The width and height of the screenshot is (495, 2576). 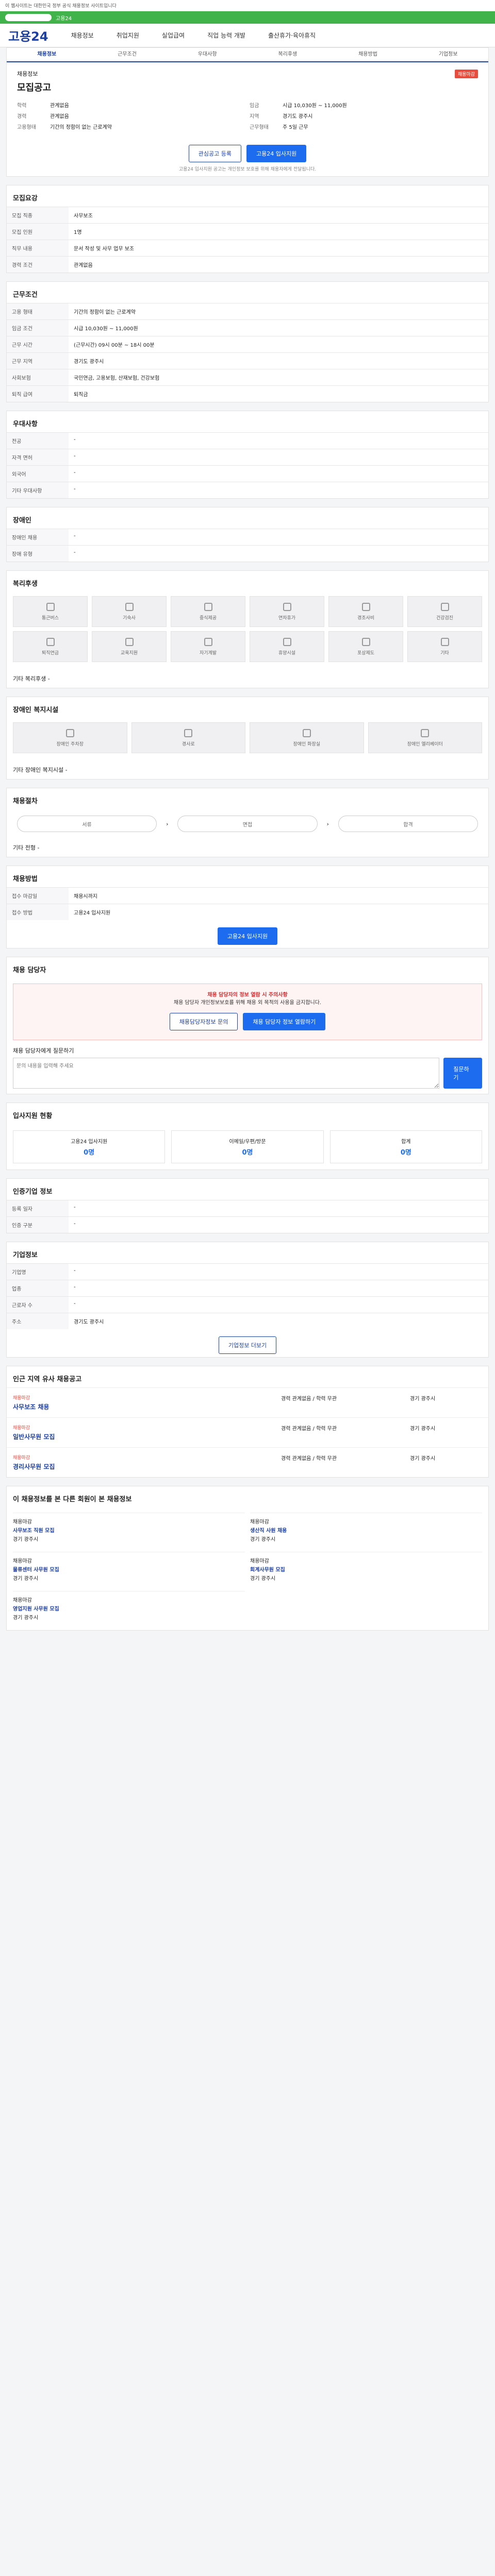 What do you see at coordinates (81, 127) in the screenshot?
I see `summary-value: 기간의 정함이 없는 근로계약` at bounding box center [81, 127].